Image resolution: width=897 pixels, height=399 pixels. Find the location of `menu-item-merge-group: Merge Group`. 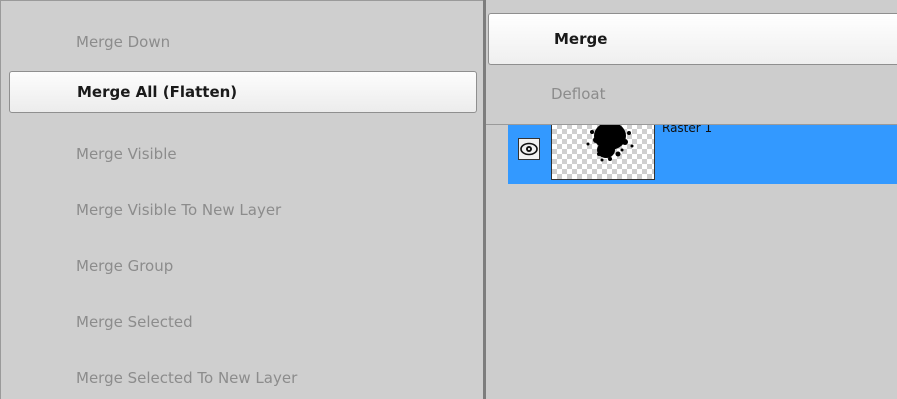

menu-item-merge-group: Merge Group is located at coordinates (243, 266).